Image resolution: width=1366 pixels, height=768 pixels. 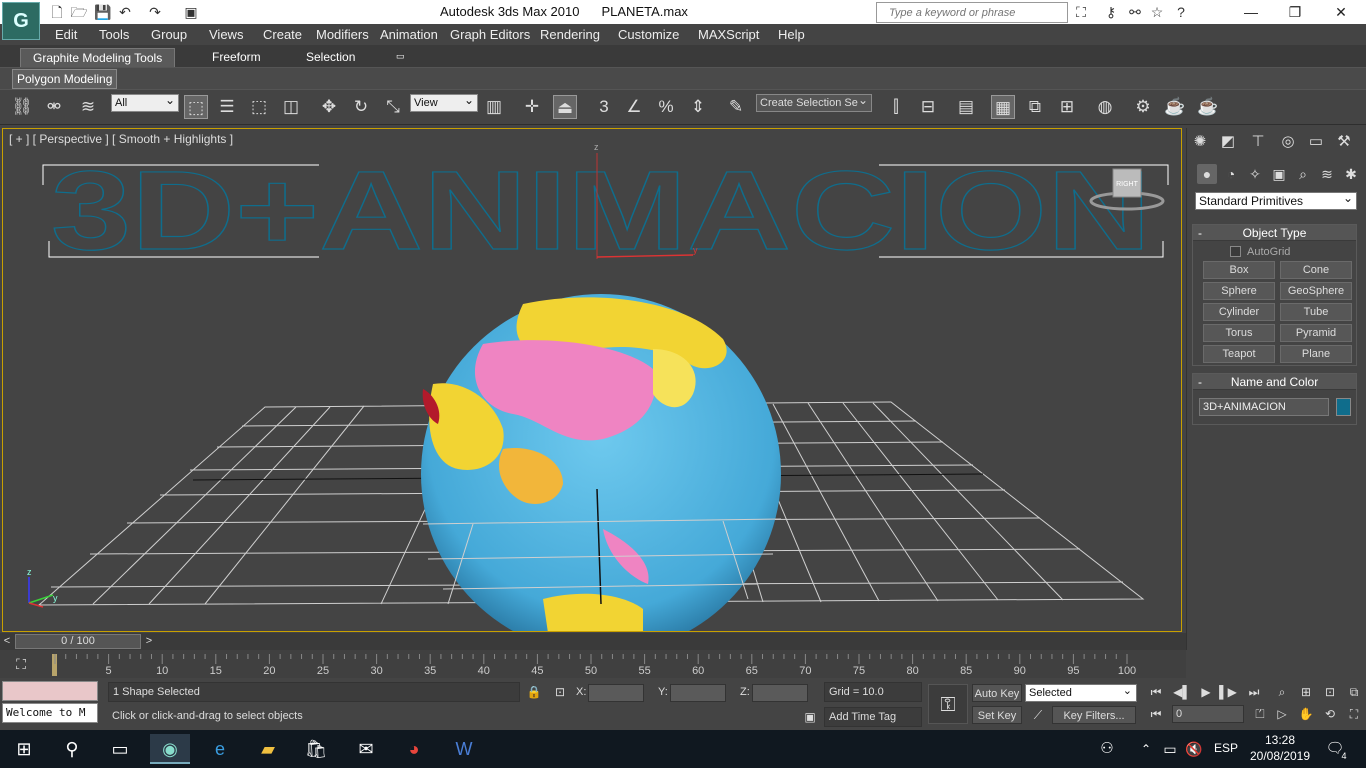 I want to click on zoom-all-icon: ⊞, so click(x=1306, y=692).